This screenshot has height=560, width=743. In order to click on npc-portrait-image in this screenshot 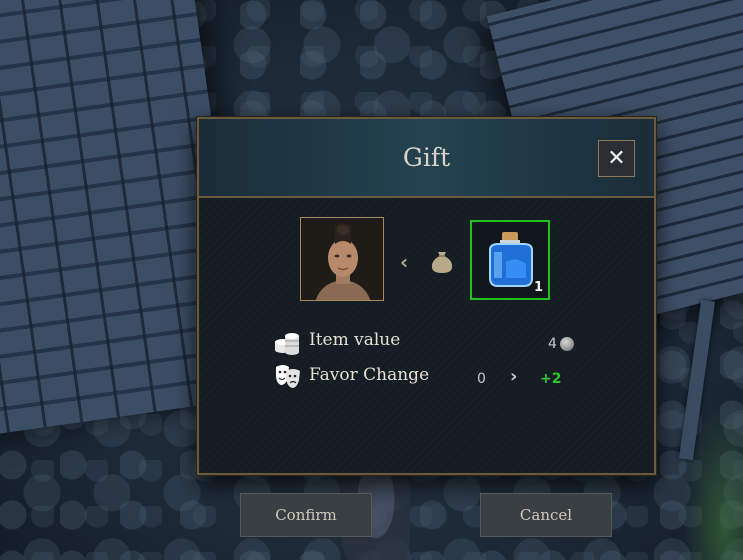, I will do `click(342, 259)`.